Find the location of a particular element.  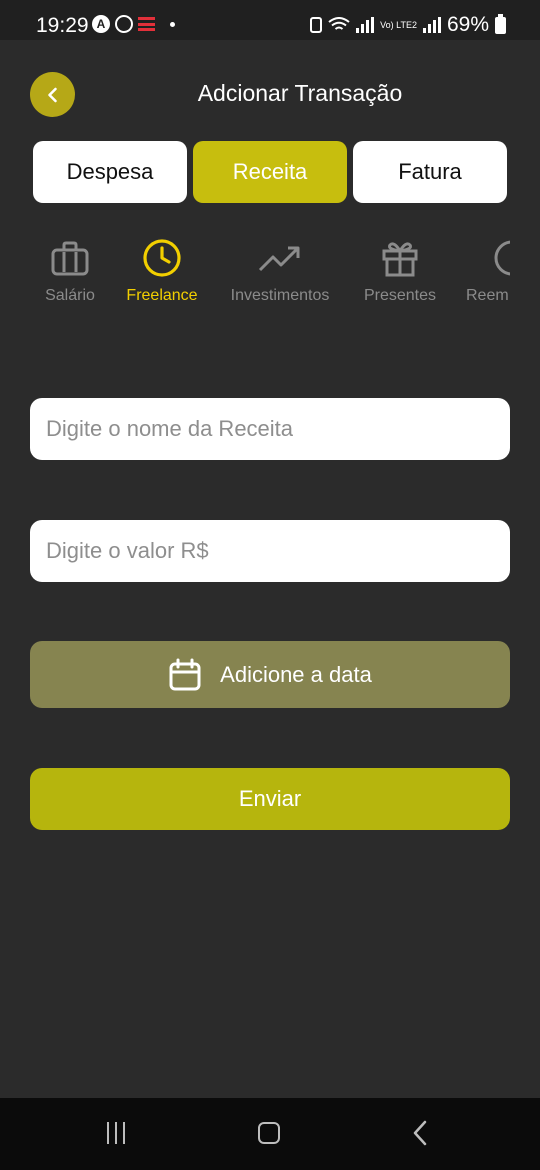

page-title: Adcionar Transação is located at coordinates (300, 93).